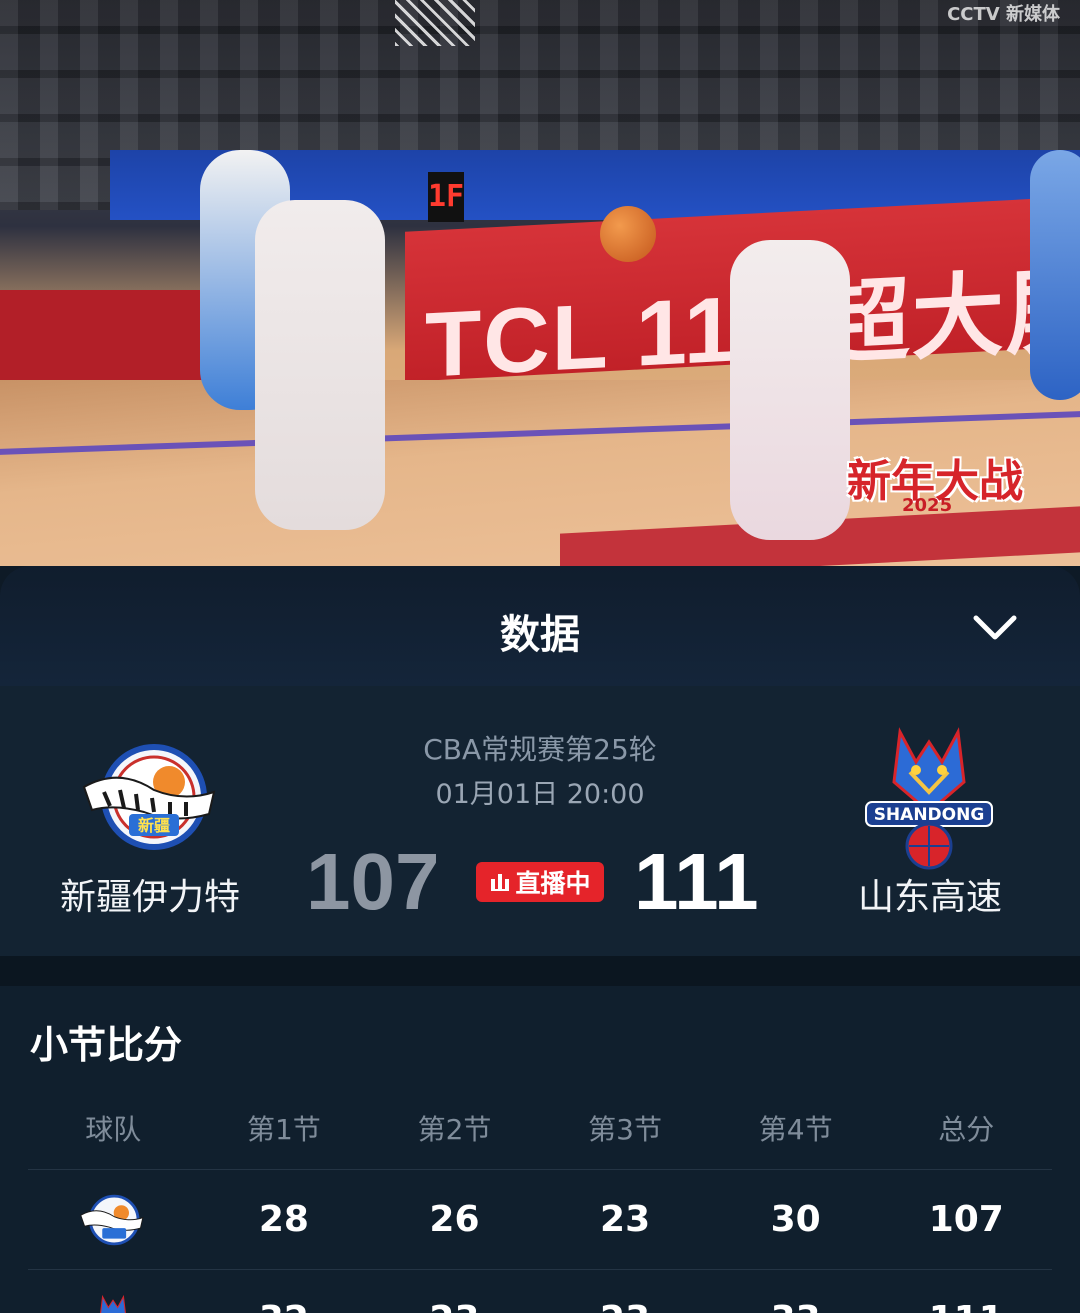  Describe the element at coordinates (795, 1129) in the screenshot. I see `header-cell: 第4节` at that location.